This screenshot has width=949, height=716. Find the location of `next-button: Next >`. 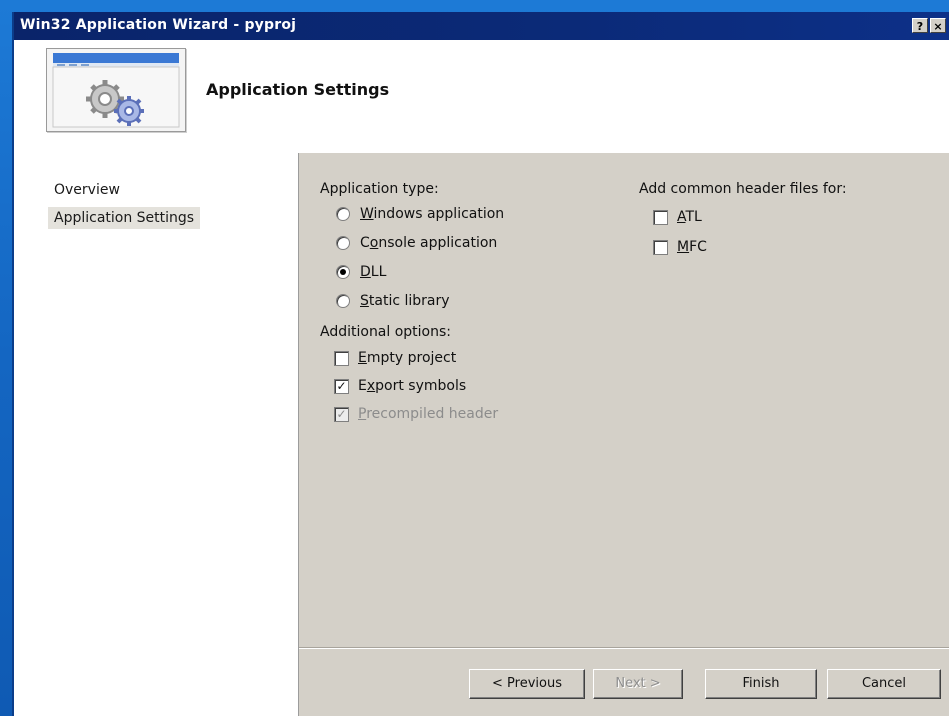

next-button: Next > is located at coordinates (638, 684).